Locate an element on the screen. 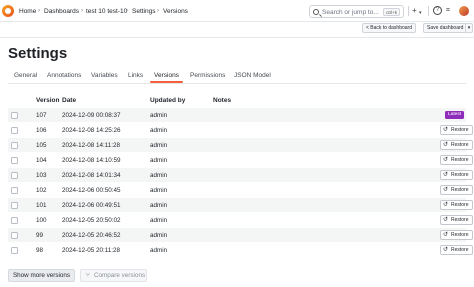 The width and height of the screenshot is (474, 287). compare-versions-button: ⑂ Compare versions is located at coordinates (113, 275).